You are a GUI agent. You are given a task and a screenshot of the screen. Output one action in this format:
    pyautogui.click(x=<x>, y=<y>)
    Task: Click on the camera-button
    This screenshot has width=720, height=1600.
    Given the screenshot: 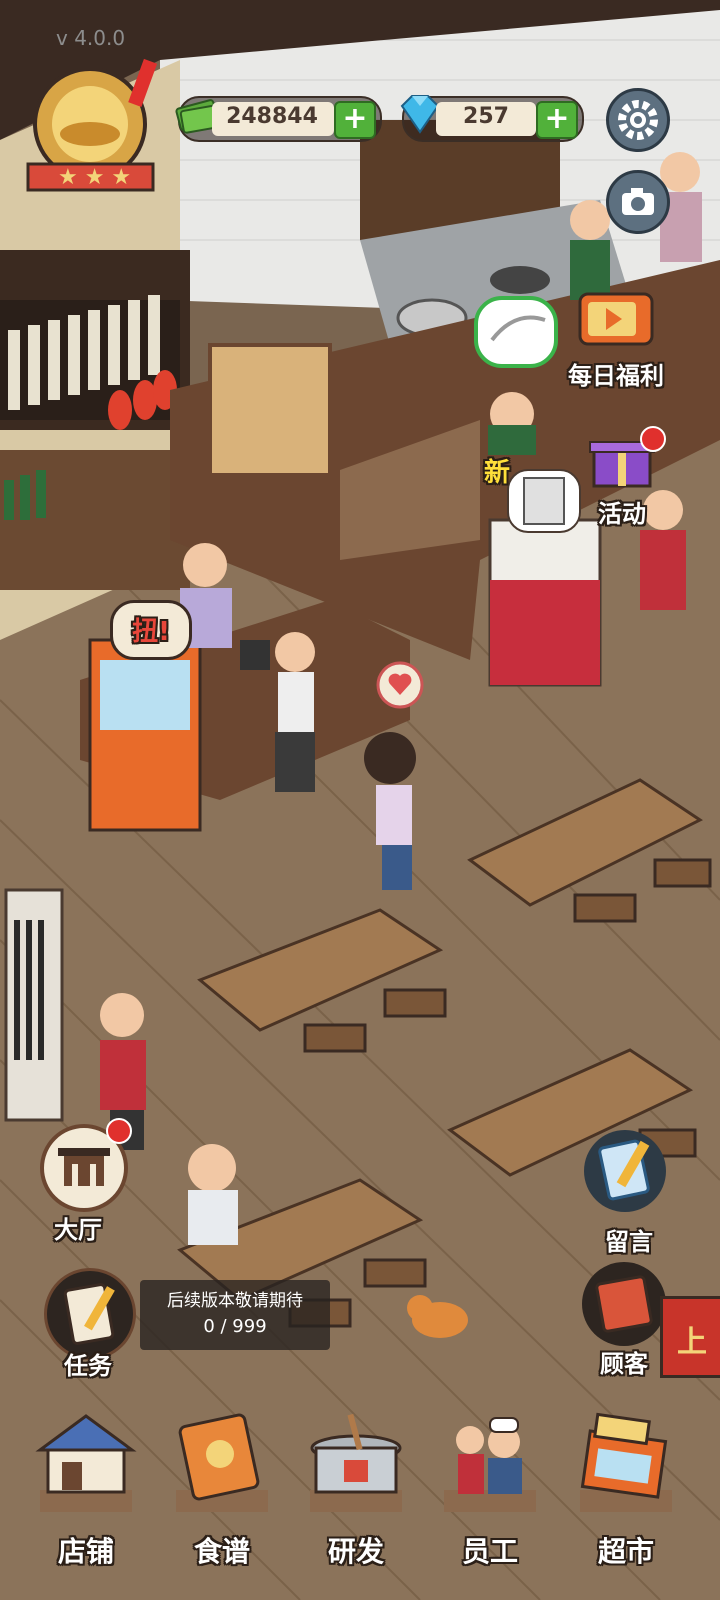 What is the action you would take?
    pyautogui.click(x=638, y=202)
    